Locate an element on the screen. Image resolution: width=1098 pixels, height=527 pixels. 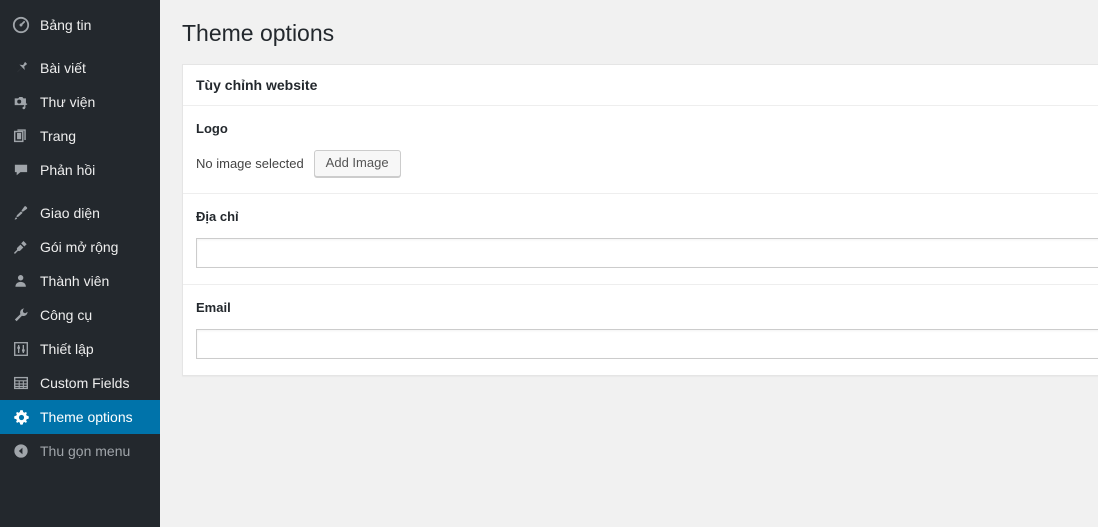
panel-header-title: Tùy chỉnh website is located at coordinates (640, 85).